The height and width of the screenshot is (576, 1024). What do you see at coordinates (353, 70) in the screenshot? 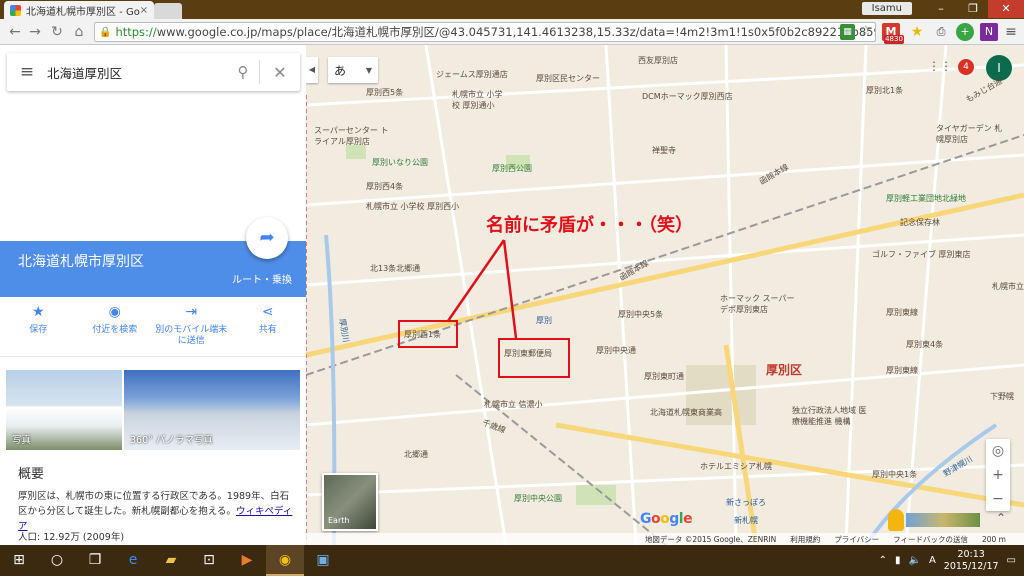
I see `input-method-selector: あ ▼` at bounding box center [353, 70].